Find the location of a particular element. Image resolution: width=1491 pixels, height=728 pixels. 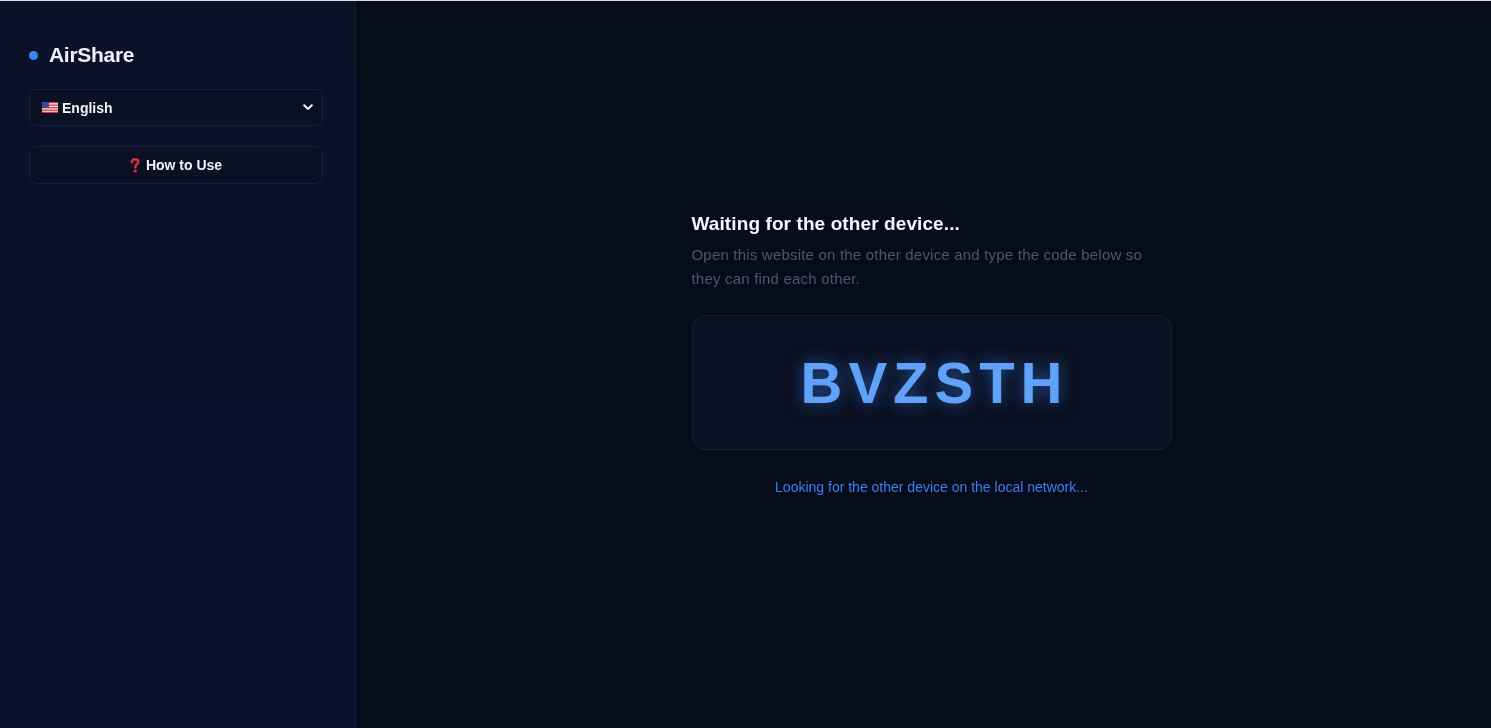

pairing-code: BVZSTH is located at coordinates (934, 382).